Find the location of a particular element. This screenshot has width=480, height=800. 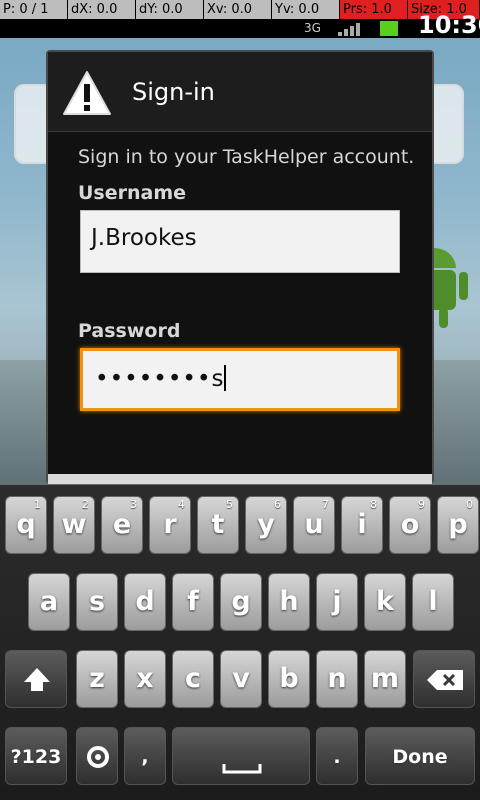

key-f-label: f is located at coordinates (193, 601).